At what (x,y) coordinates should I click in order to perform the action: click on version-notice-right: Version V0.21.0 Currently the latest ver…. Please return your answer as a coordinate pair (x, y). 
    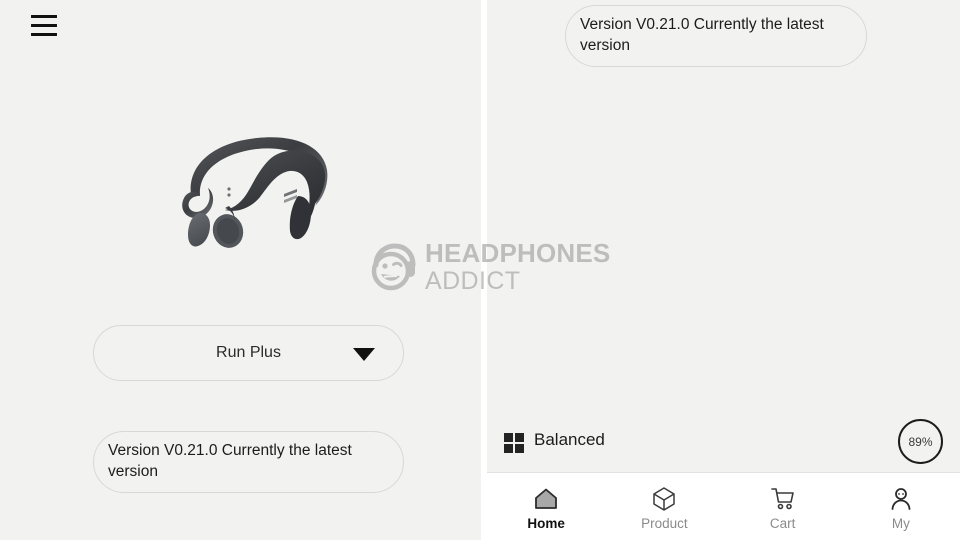
    Looking at the image, I should click on (716, 36).